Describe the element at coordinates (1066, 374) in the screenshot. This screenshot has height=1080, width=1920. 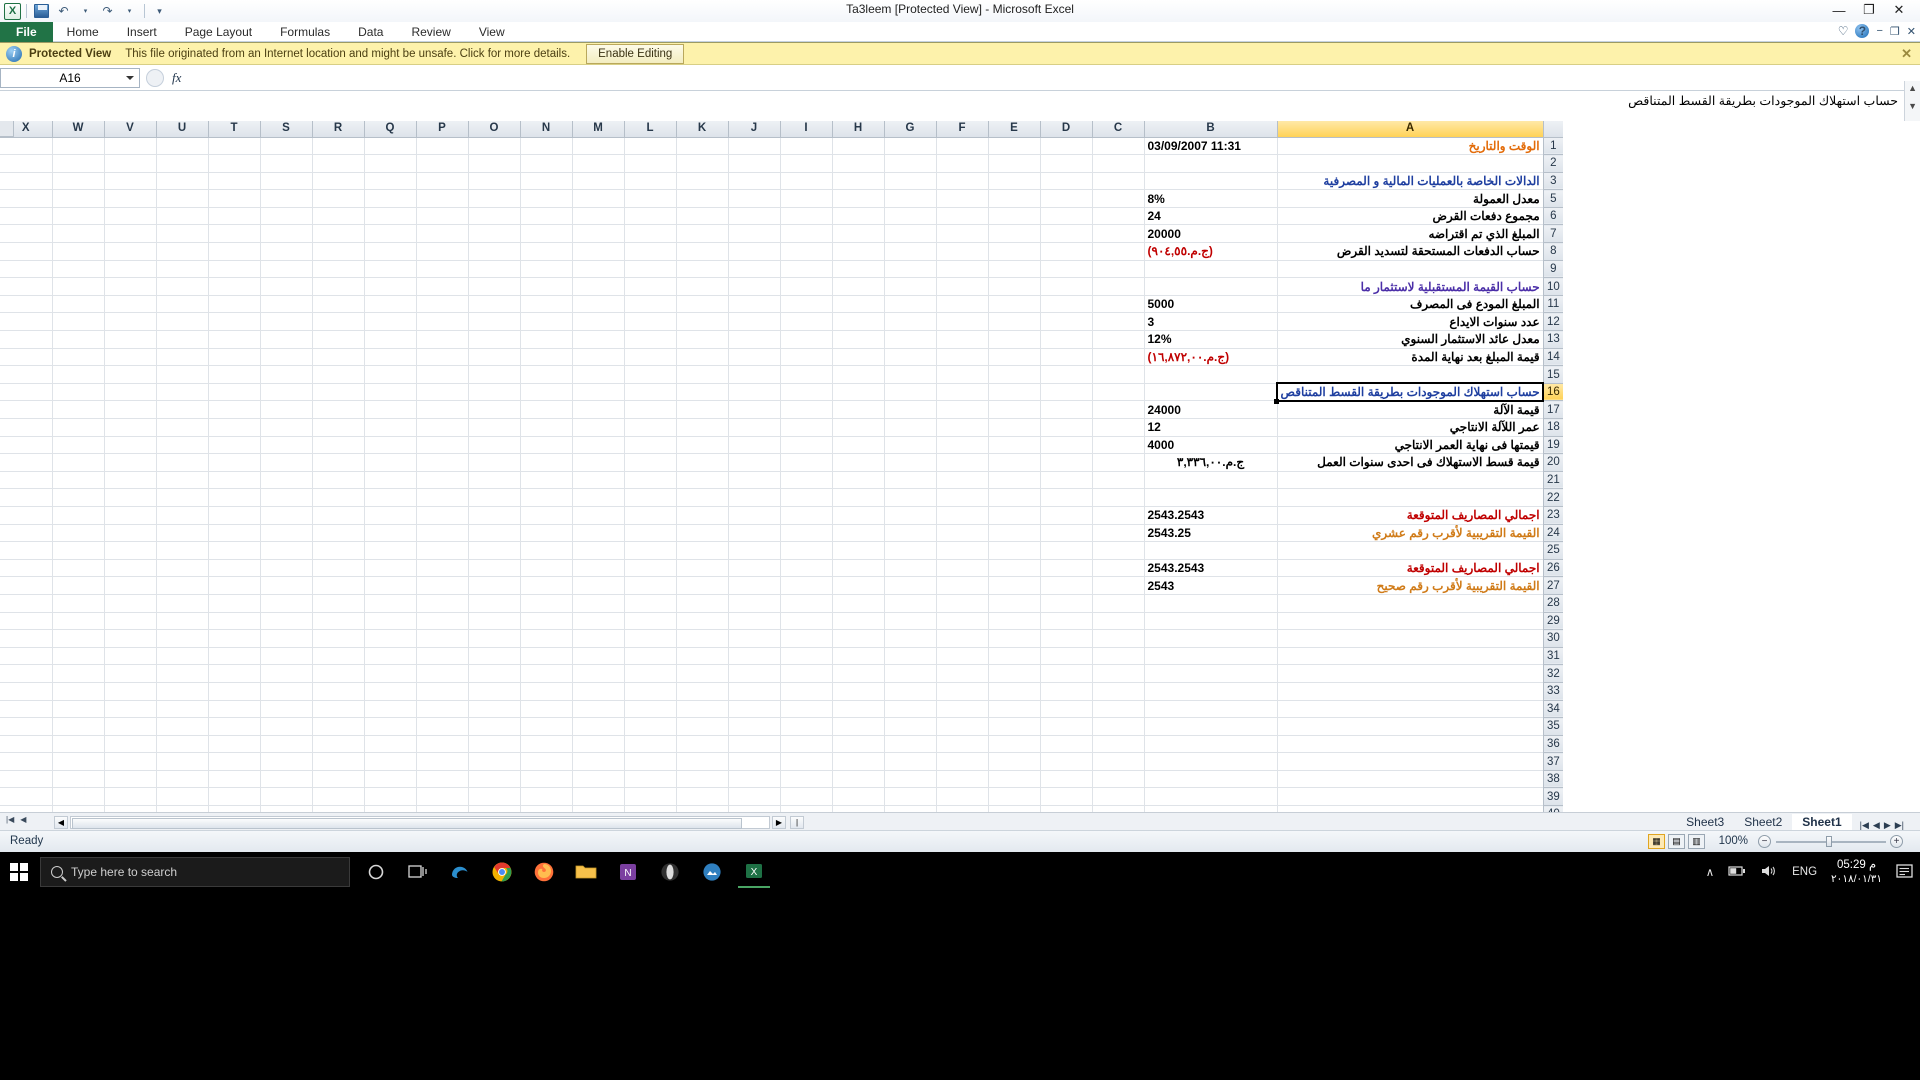
I see `cell-D15` at that location.